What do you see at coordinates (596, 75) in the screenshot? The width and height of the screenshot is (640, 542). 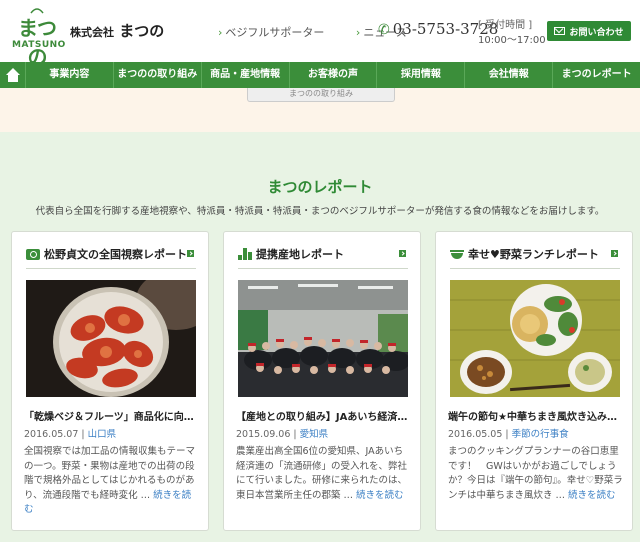 I see `nav-item-report: まつのレポート` at bounding box center [596, 75].